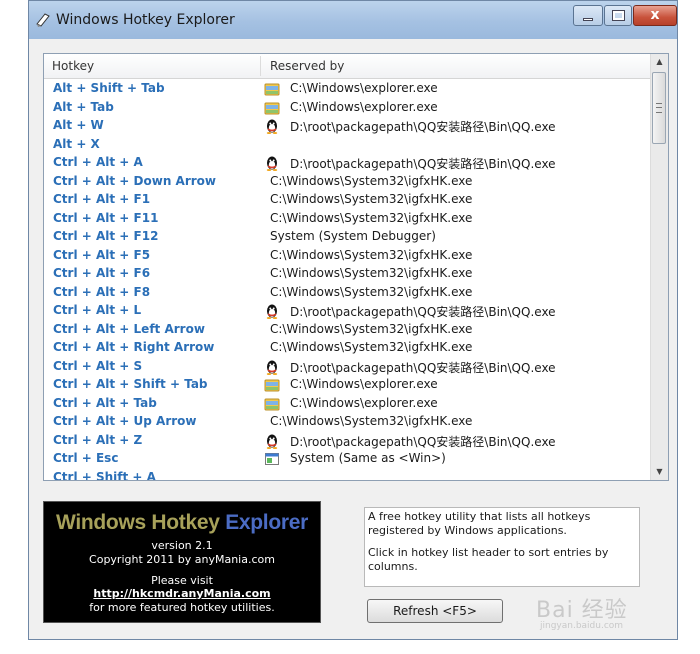 This screenshot has width=700, height=654. I want to click on table-row: Alt + Shift + Tab C:\Windows\explorer.exe, so click(348, 89).